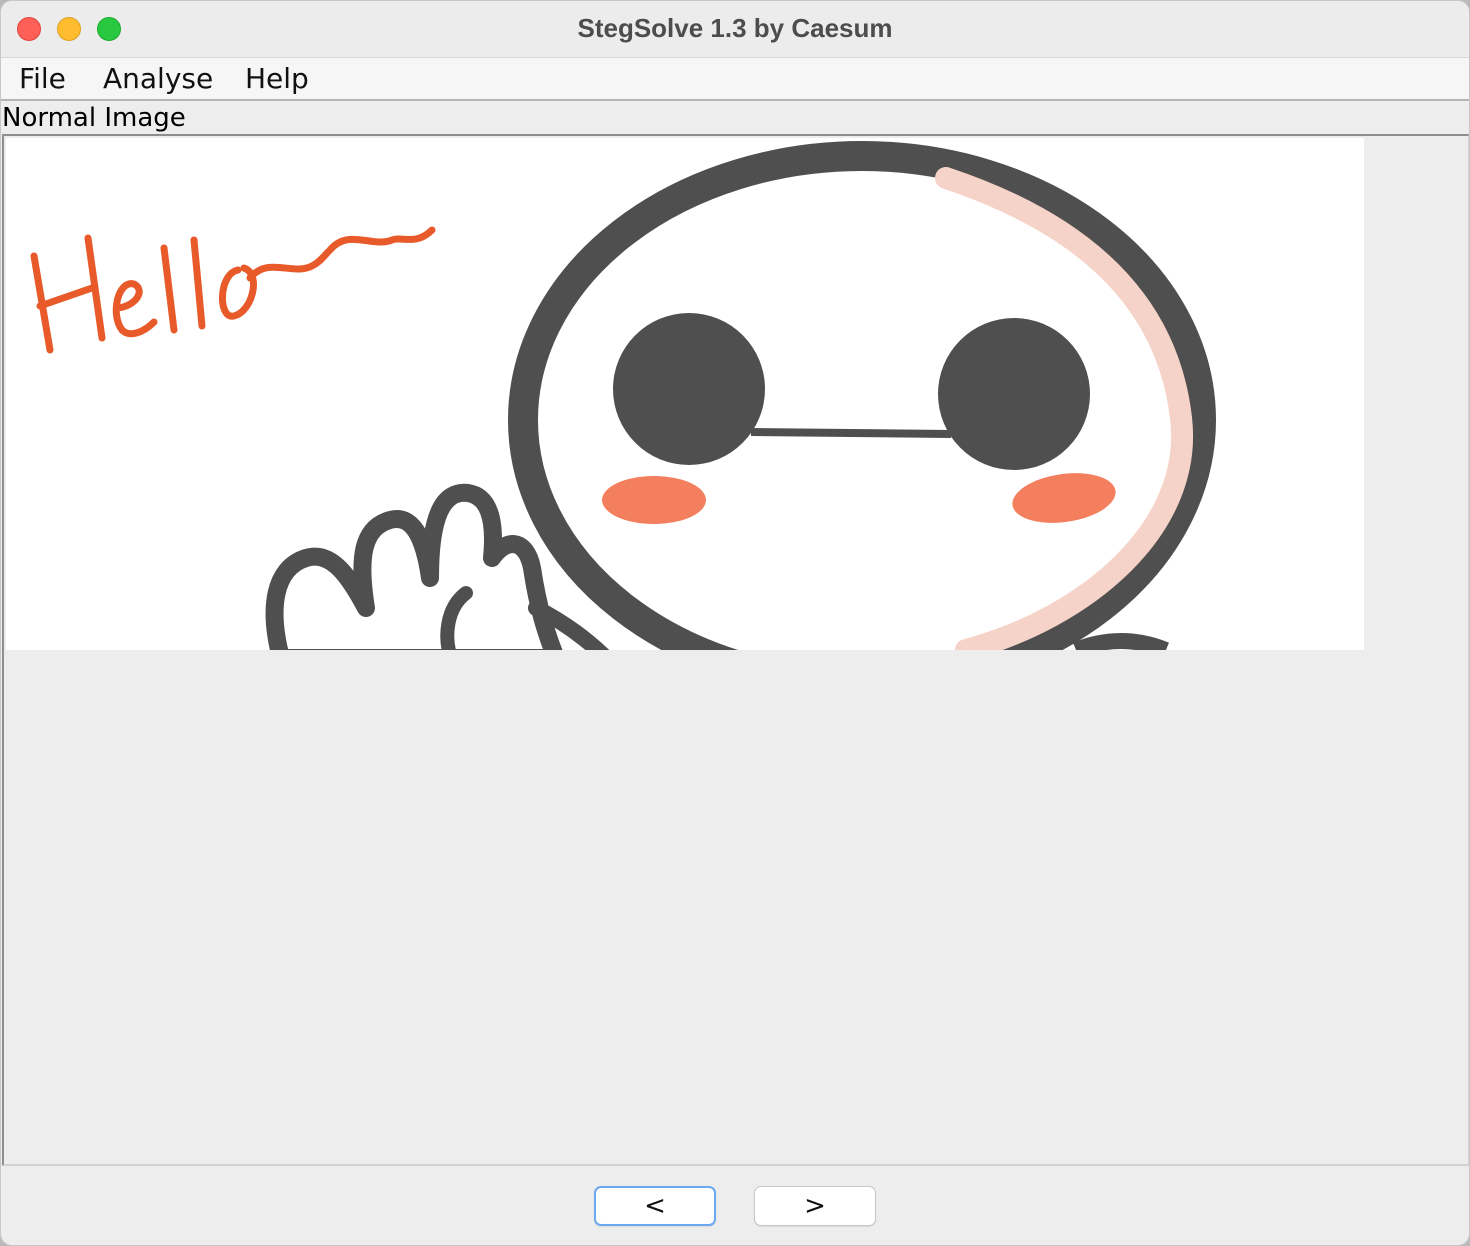 This screenshot has height=1246, width=1470. What do you see at coordinates (42, 78) in the screenshot?
I see `menu-file: File` at bounding box center [42, 78].